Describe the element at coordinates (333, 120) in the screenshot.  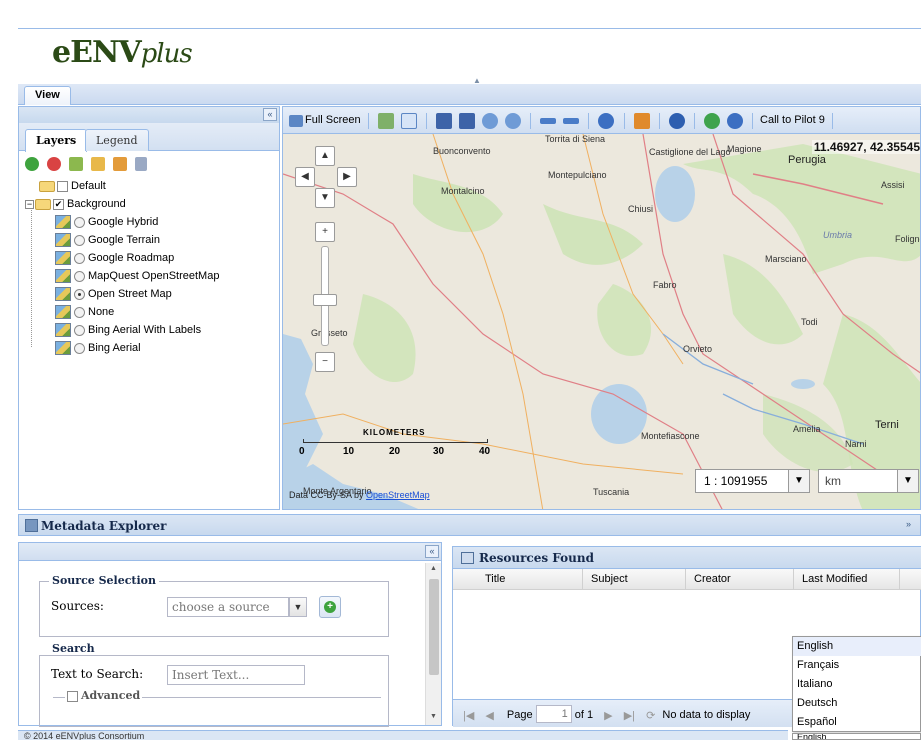
I see `full-screen-button: Full Screen` at that location.